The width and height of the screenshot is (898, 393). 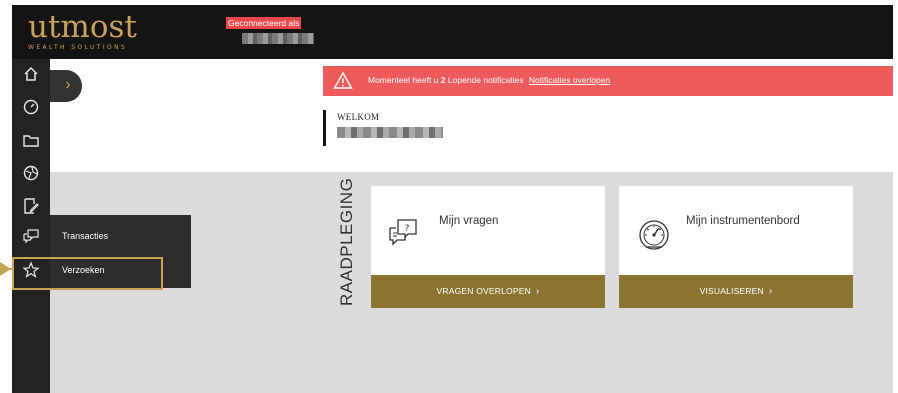 I want to click on dashboard-gauge-icon, so click(x=654, y=234).